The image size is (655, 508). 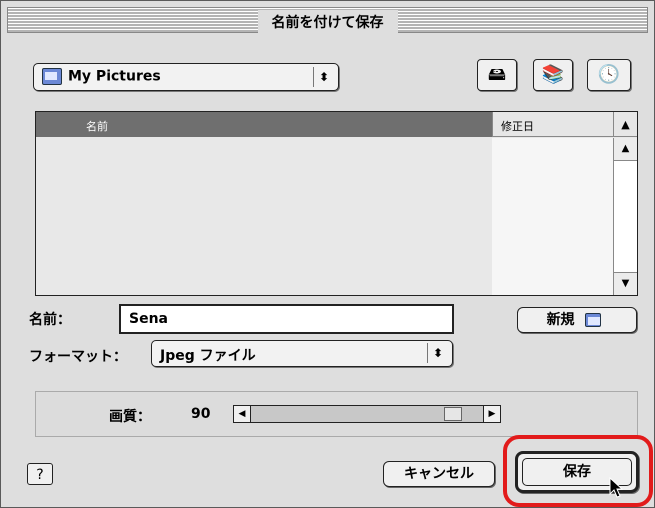 I want to click on clock-icon: 🕓, so click(x=609, y=74).